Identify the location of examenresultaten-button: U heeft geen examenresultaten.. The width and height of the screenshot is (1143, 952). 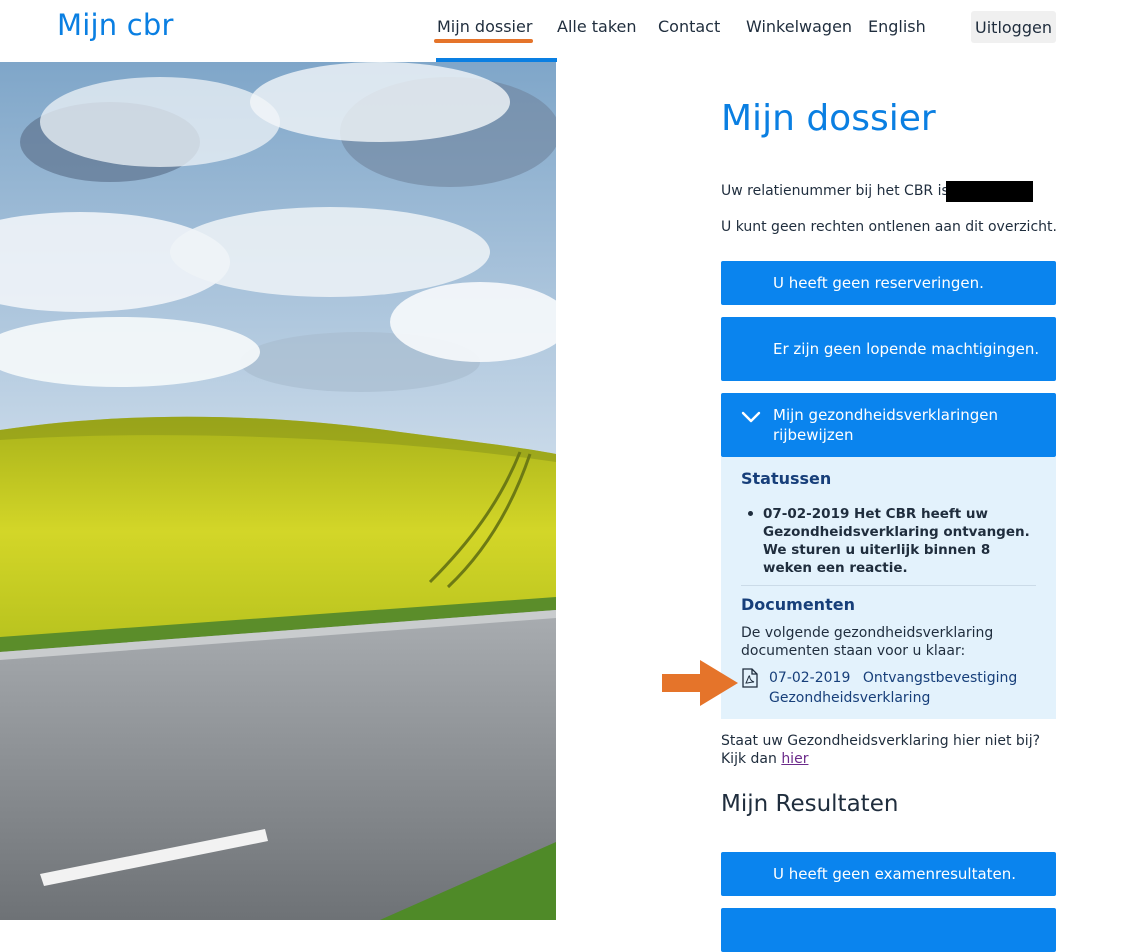
(888, 874).